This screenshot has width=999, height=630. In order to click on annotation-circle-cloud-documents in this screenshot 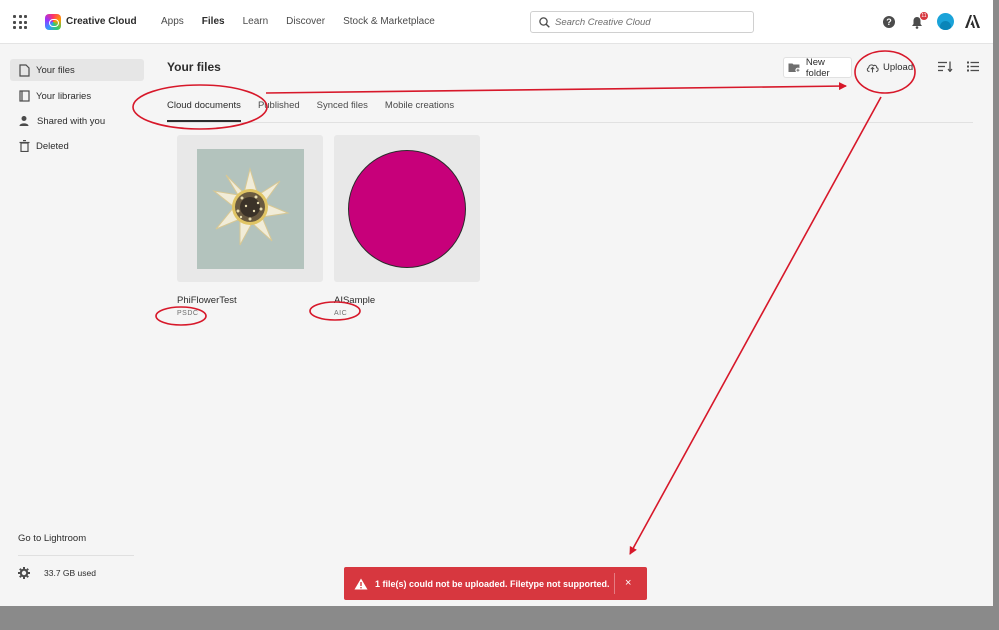, I will do `click(200, 107)`.